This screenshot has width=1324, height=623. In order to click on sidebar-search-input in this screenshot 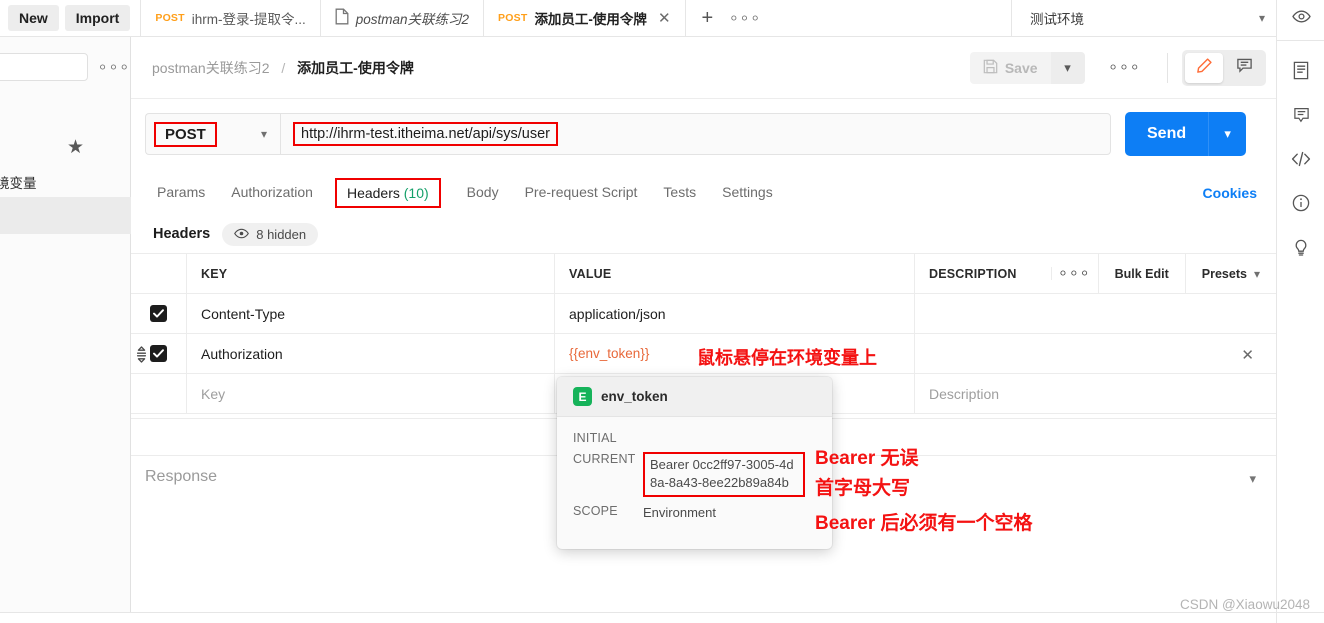, I will do `click(44, 67)`.